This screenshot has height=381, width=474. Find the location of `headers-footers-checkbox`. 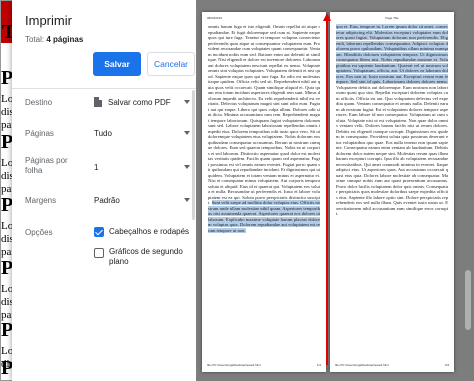

headers-footers-checkbox is located at coordinates (99, 232).